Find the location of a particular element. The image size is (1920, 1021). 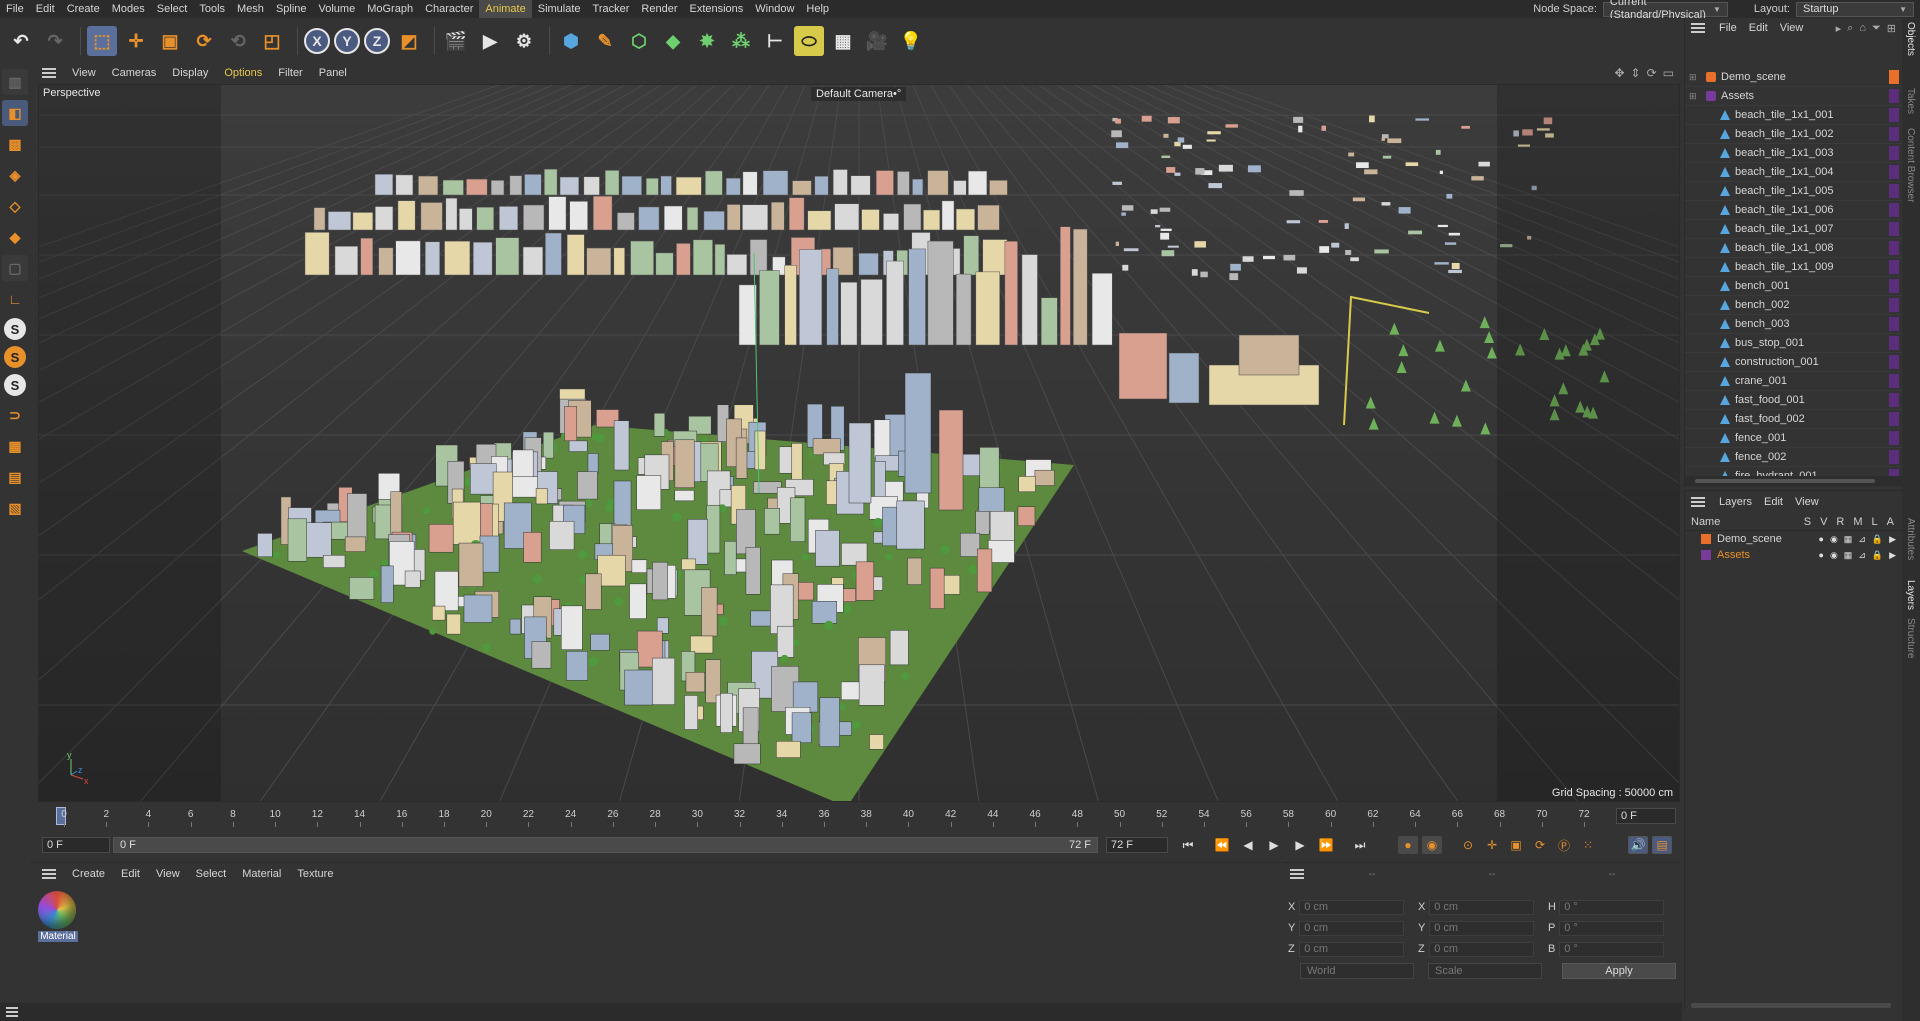

rotate-tool-icon: ⟳ is located at coordinates (204, 41).